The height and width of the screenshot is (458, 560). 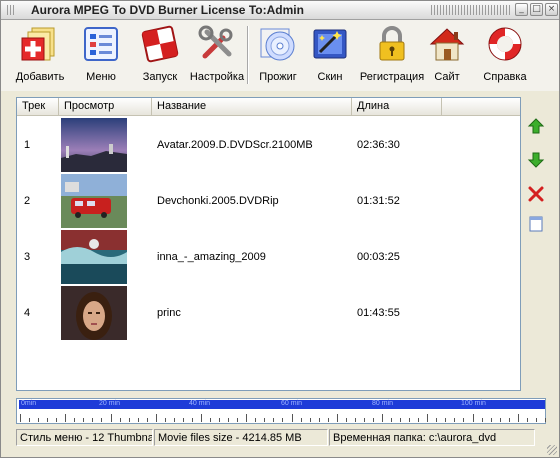 What do you see at coordinates (505, 55) in the screenshot?
I see `help-button: Справка` at bounding box center [505, 55].